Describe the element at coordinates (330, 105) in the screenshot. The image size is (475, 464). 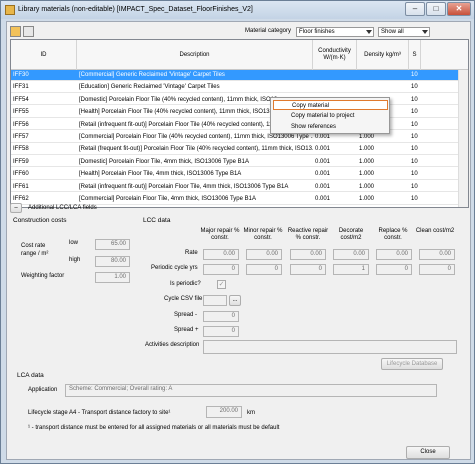
I see `menu-item-copy-material: Copy material` at that location.